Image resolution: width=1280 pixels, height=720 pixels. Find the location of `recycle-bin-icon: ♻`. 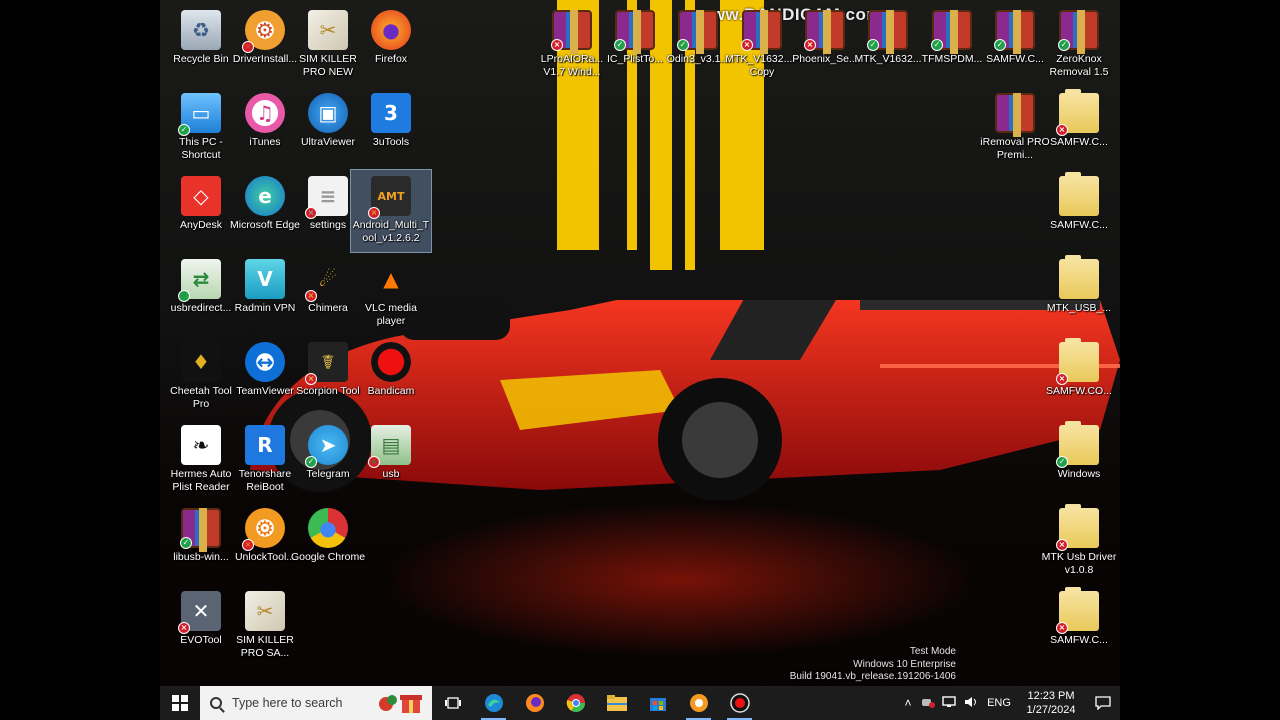

recycle-bin-icon: ♻ is located at coordinates (201, 30).